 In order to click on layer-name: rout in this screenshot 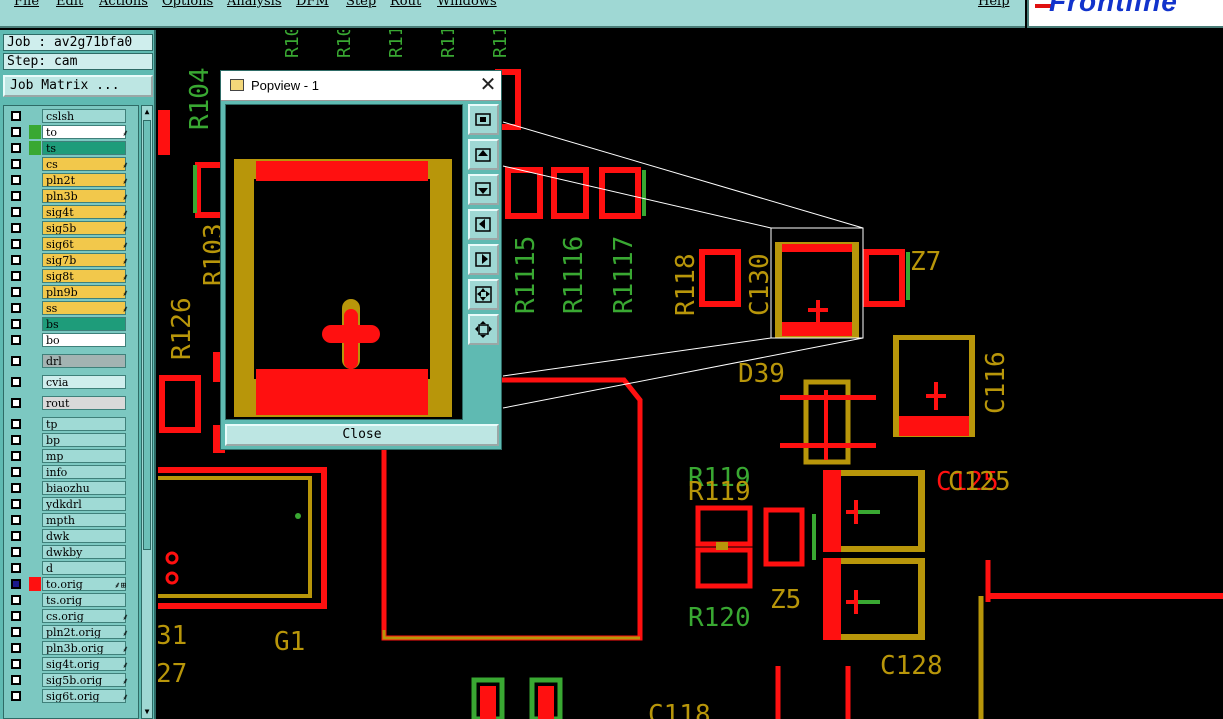, I will do `click(84, 403)`.